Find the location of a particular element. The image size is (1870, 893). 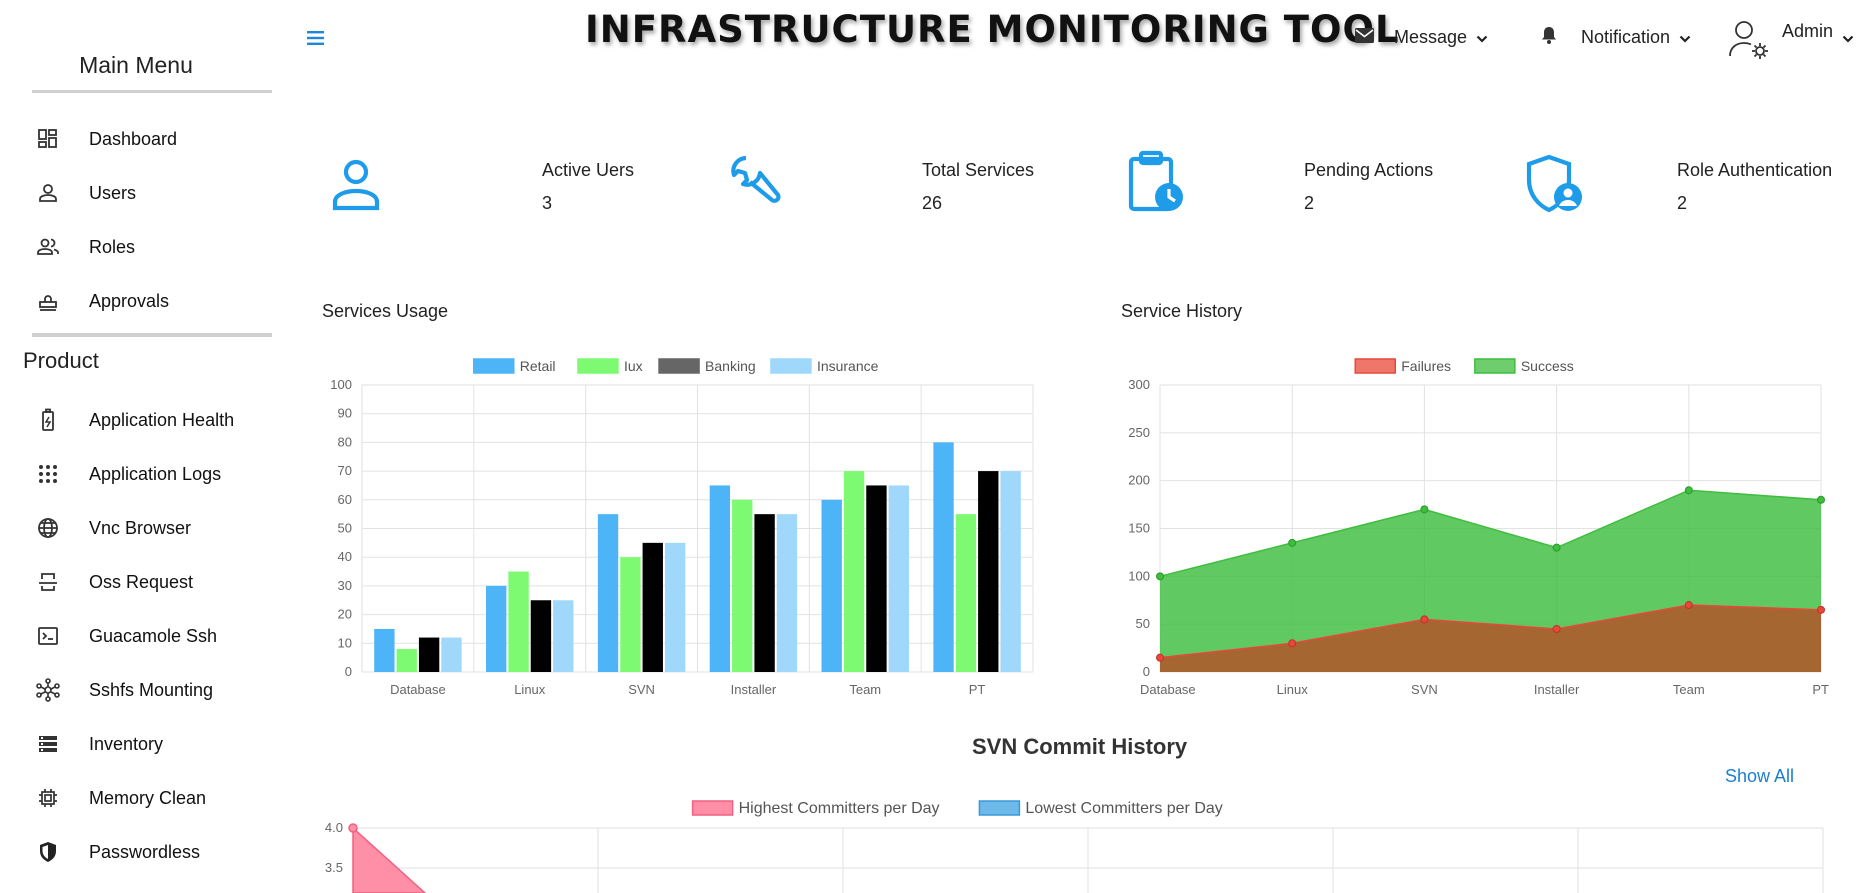

sidebar-item-dashboard: Dashboard is located at coordinates (136, 139).